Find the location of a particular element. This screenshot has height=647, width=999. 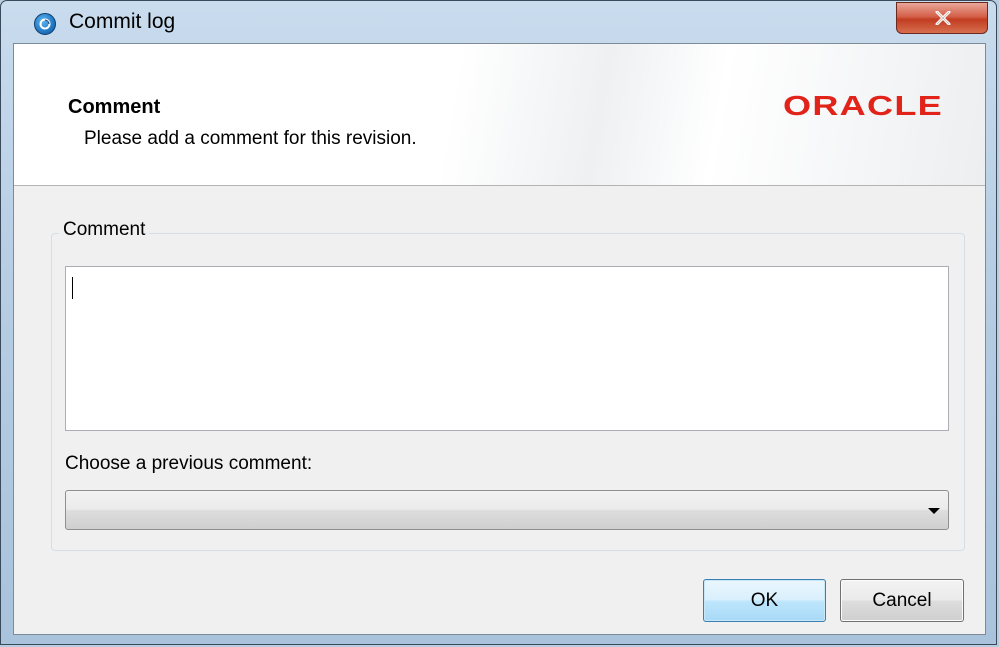

previous-comment-dropdown is located at coordinates (507, 510).